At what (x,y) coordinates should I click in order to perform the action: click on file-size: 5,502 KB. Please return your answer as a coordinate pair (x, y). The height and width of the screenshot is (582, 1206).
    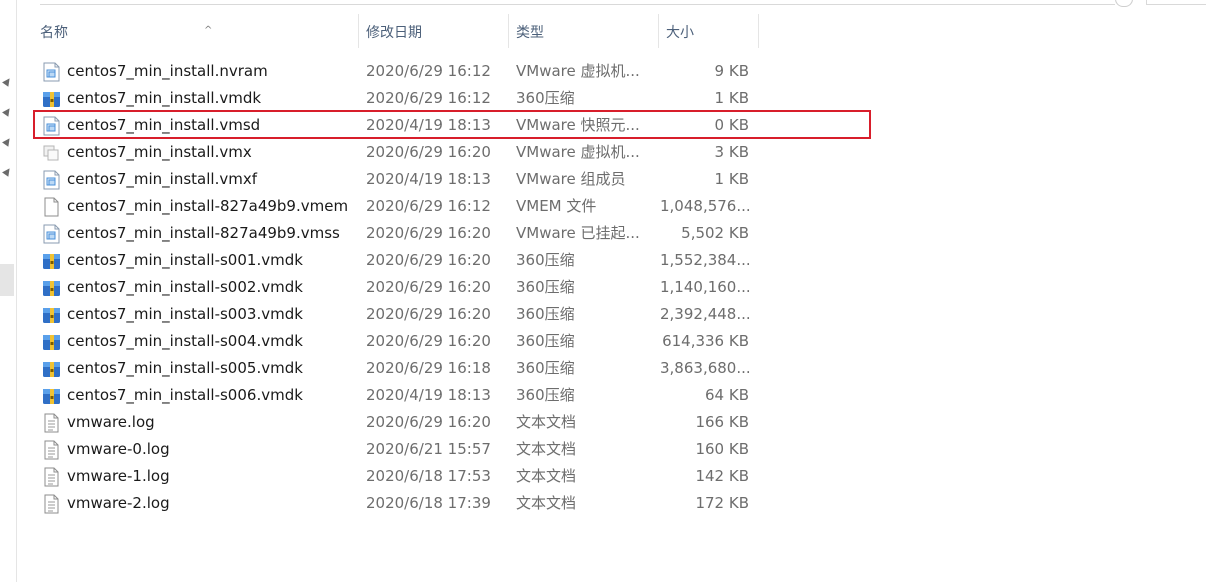
    Looking at the image, I should click on (715, 233).